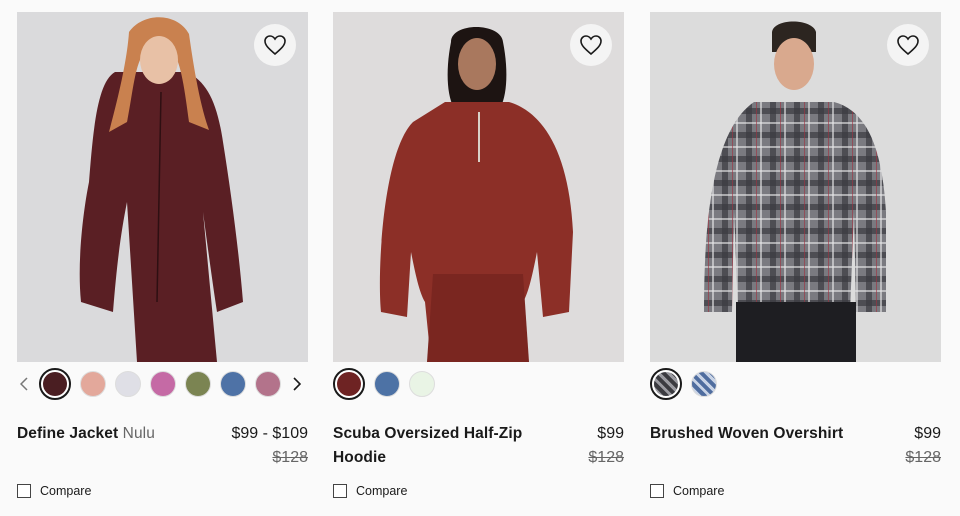  I want to click on product-title: Scuba Oversized Half-Zip Hoodie, so click(433, 446).